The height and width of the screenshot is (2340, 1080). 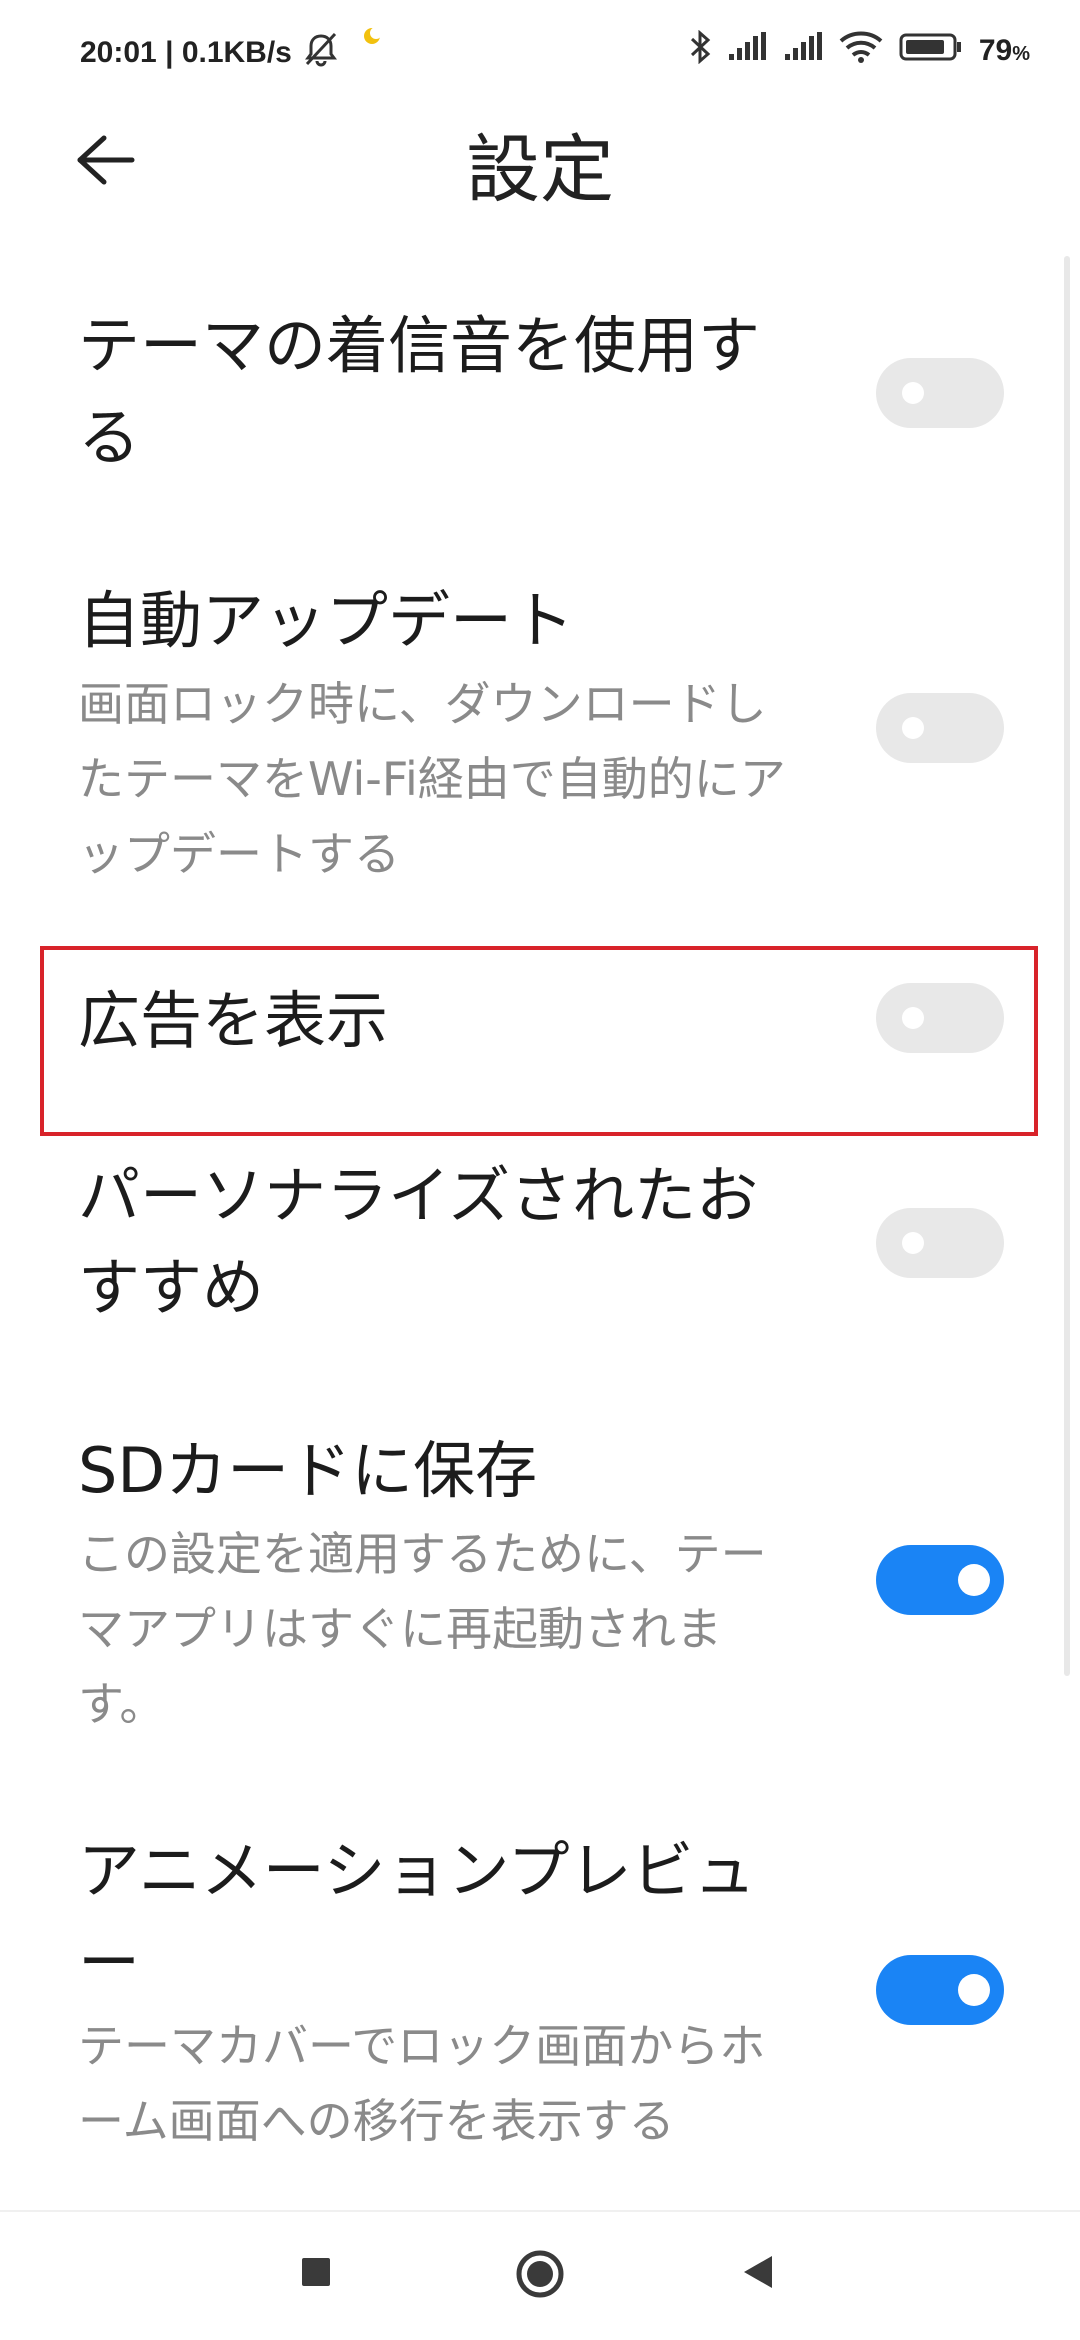 What do you see at coordinates (118, 52) in the screenshot?
I see `status-time: 20:01` at bounding box center [118, 52].